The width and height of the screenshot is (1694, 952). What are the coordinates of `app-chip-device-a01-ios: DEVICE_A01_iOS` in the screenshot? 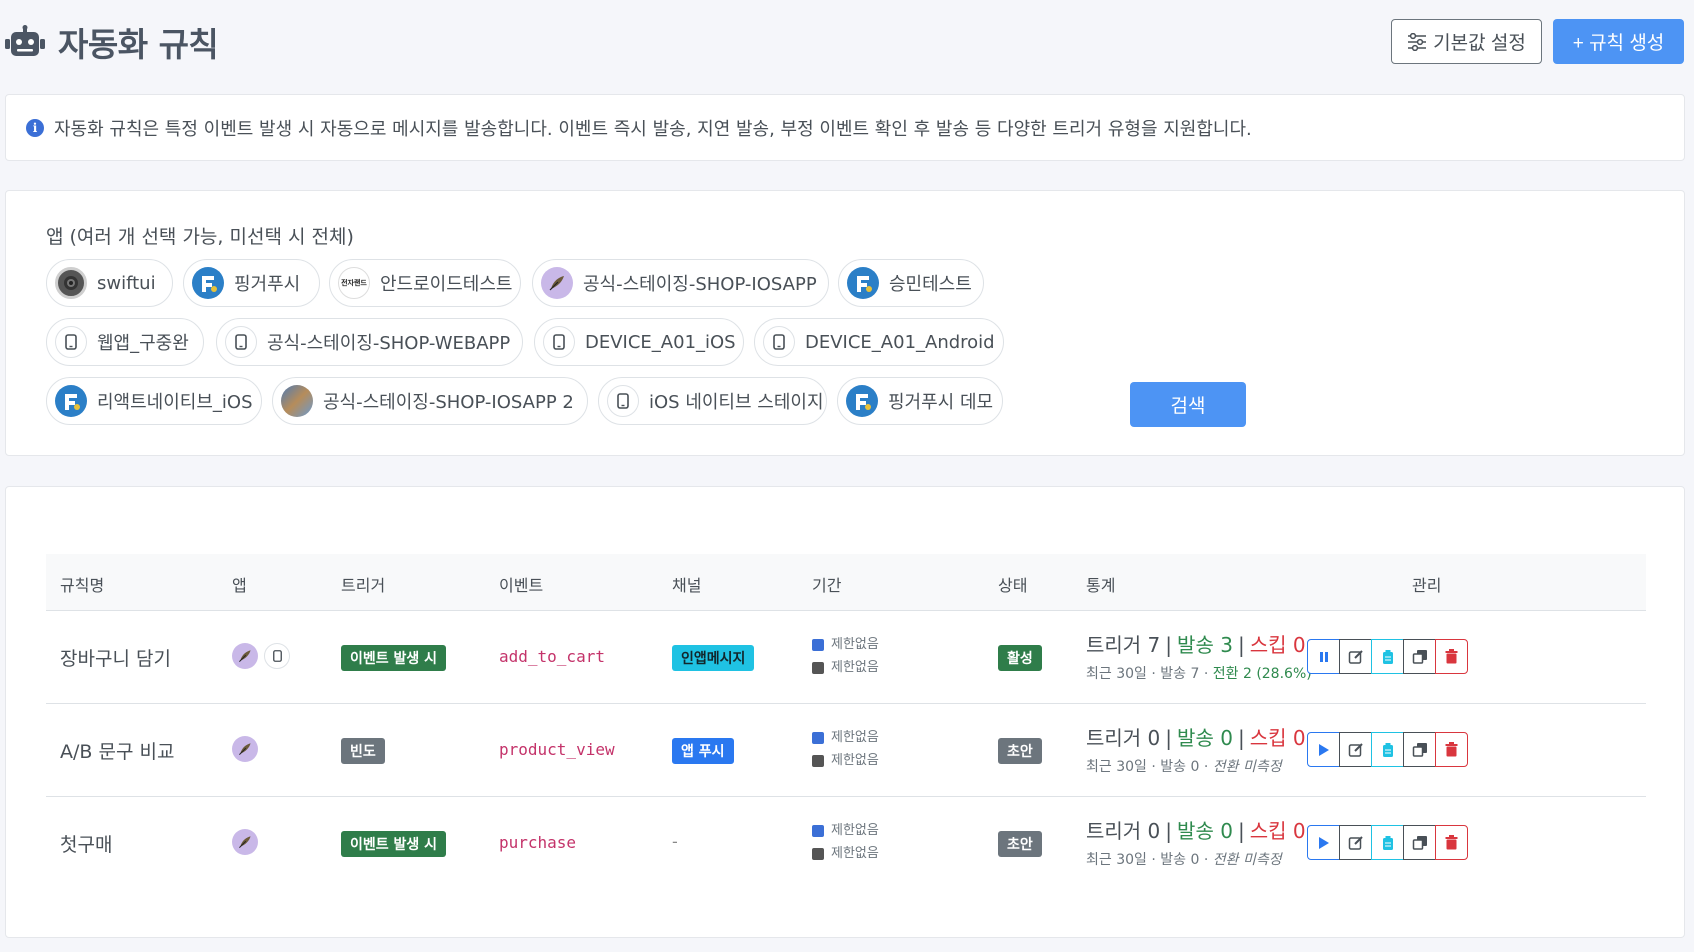 It's located at (639, 342).